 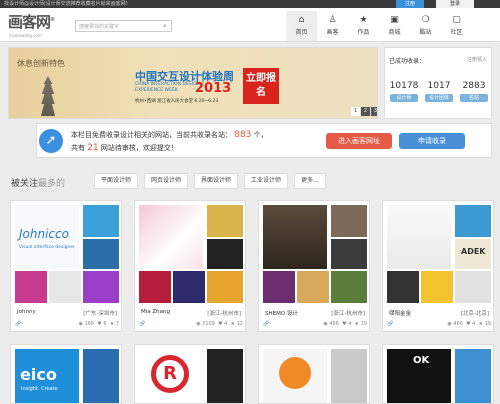 What do you see at coordinates (432, 141) in the screenshot?
I see `apply-button: 申请收录` at bounding box center [432, 141].